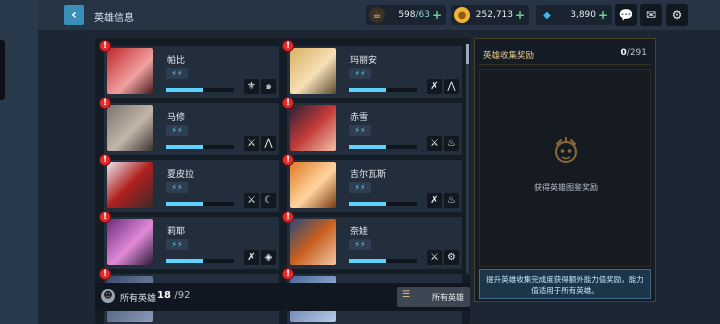  Describe the element at coordinates (174, 295) in the screenshot. I see `hero-count: 18 /92` at that location.